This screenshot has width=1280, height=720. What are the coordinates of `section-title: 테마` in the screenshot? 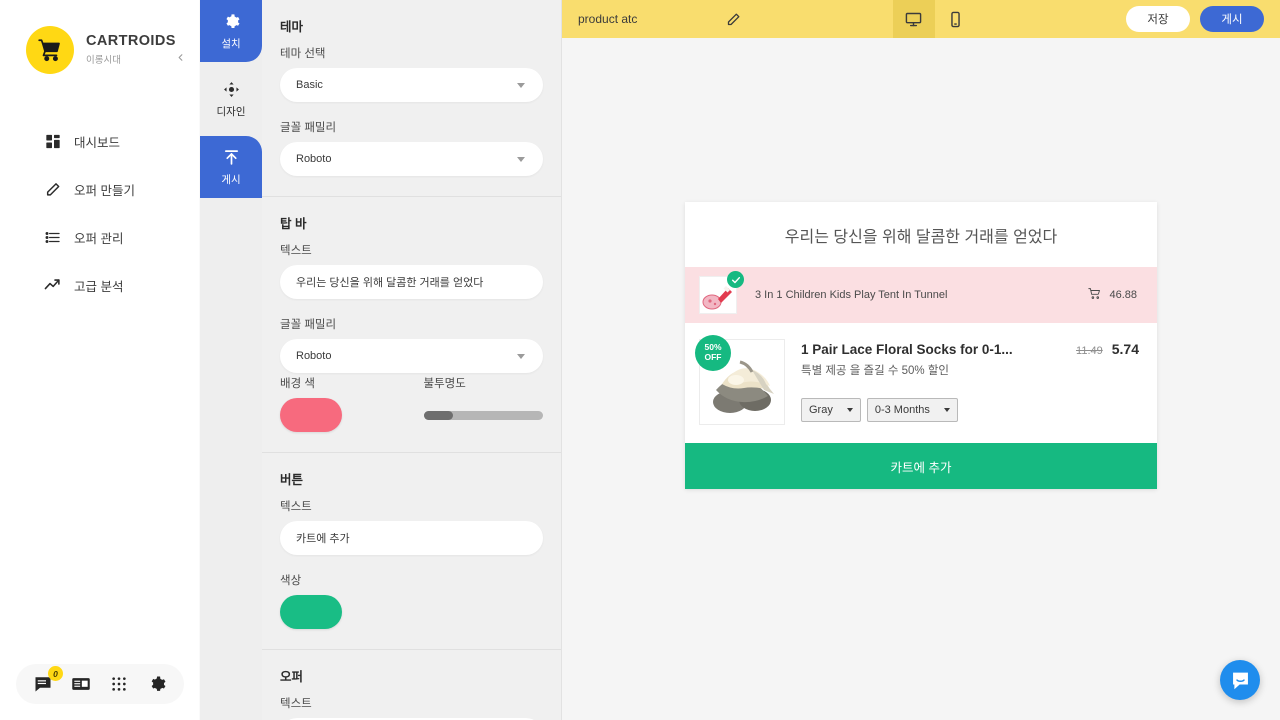 It's located at (292, 27).